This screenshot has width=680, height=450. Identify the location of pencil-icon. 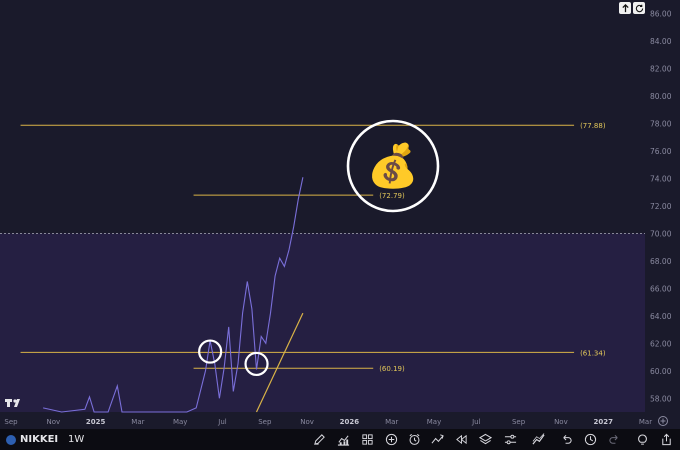
(319, 439).